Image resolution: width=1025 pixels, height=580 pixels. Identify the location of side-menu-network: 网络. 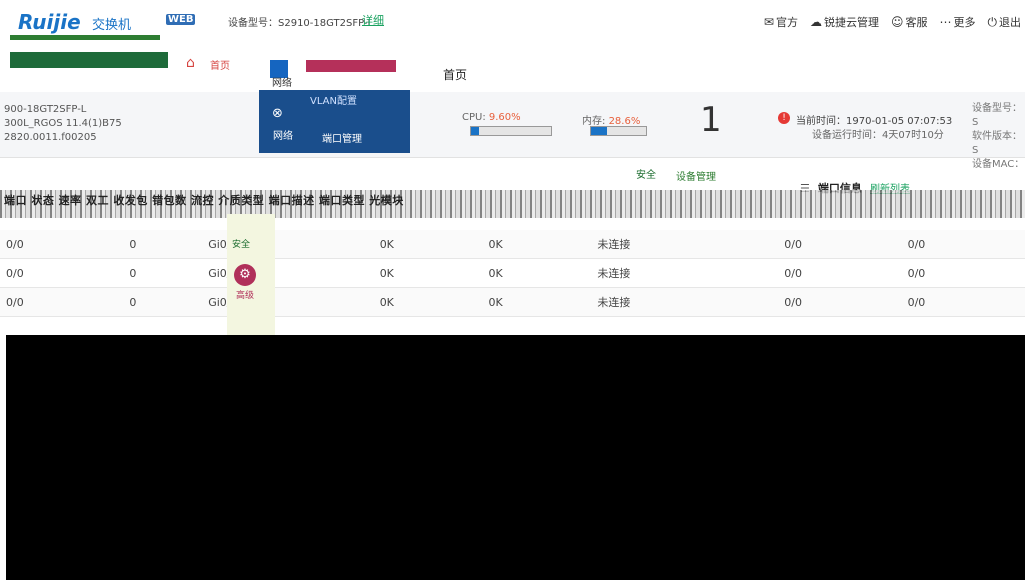
(283, 134).